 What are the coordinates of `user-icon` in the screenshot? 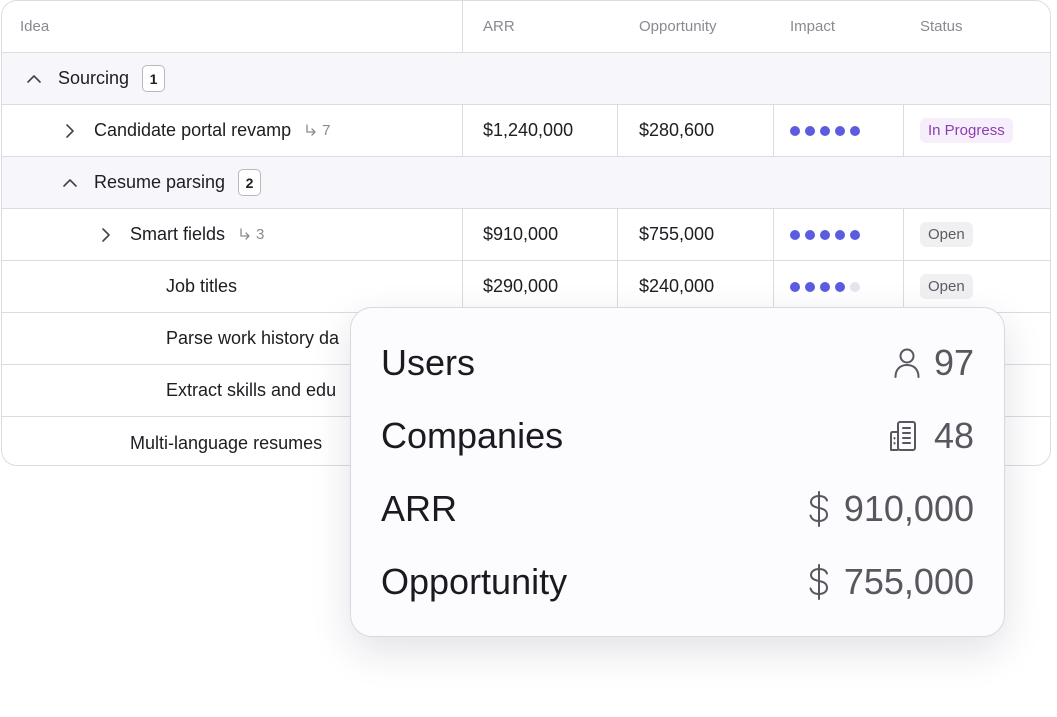 It's located at (907, 363).